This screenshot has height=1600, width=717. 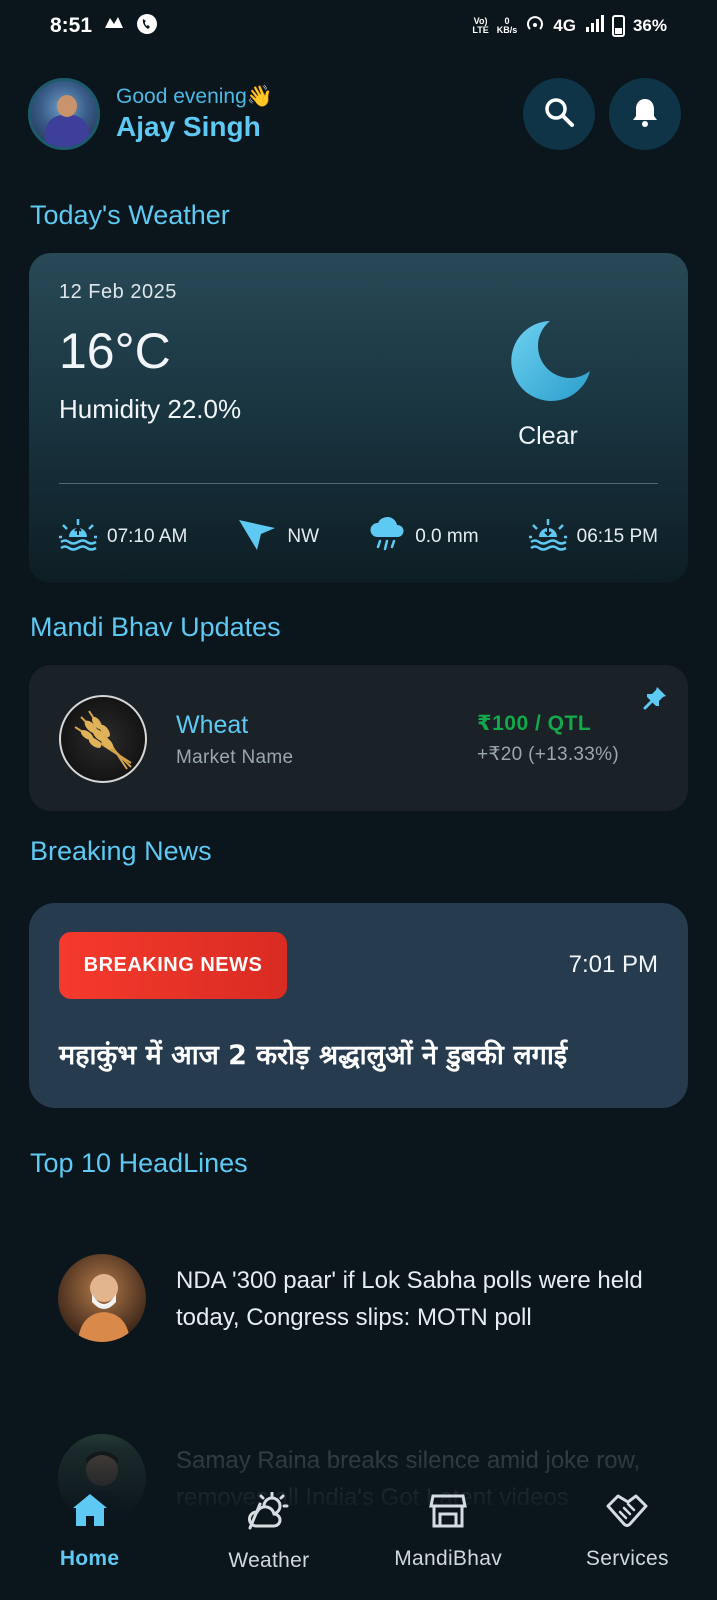 I want to click on hotspot-icon, so click(x=535, y=26).